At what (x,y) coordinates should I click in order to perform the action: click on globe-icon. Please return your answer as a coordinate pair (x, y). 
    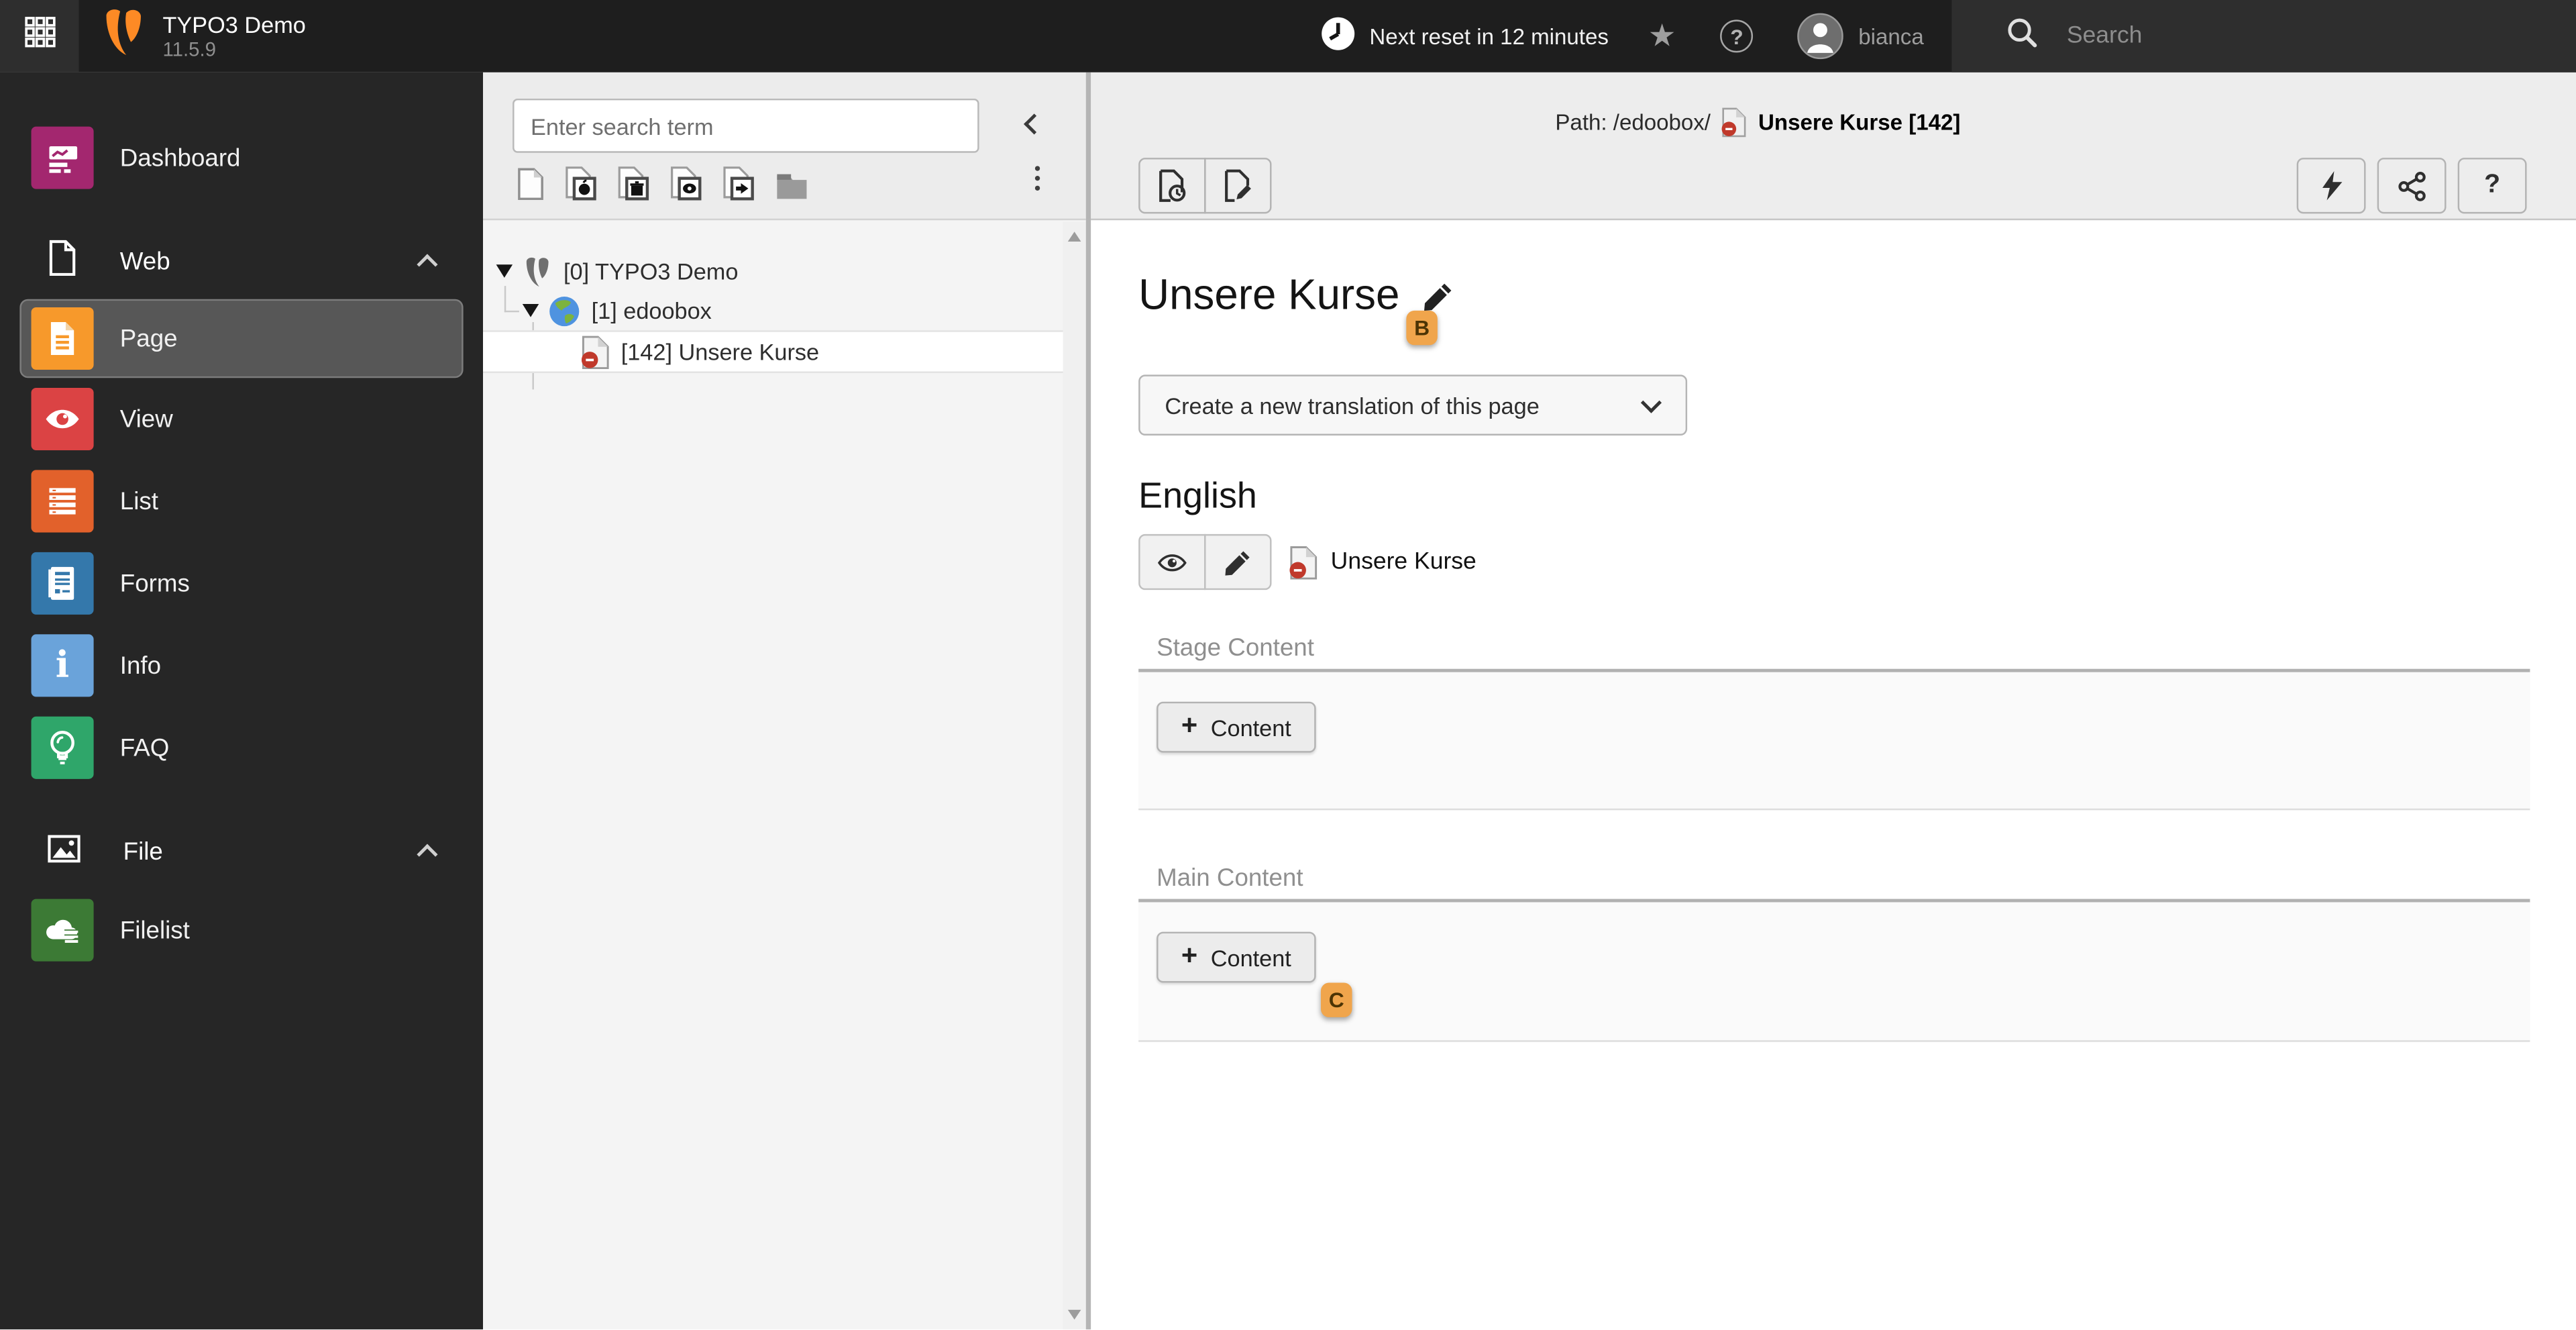
    Looking at the image, I should click on (564, 311).